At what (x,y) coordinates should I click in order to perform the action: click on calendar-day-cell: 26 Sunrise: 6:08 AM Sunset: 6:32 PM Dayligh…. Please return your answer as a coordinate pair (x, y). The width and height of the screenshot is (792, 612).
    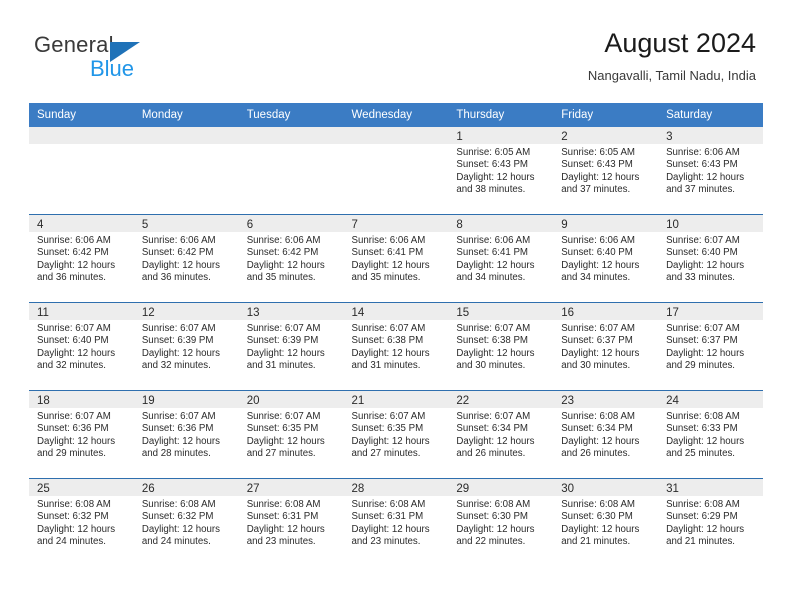
    Looking at the image, I should click on (186, 522).